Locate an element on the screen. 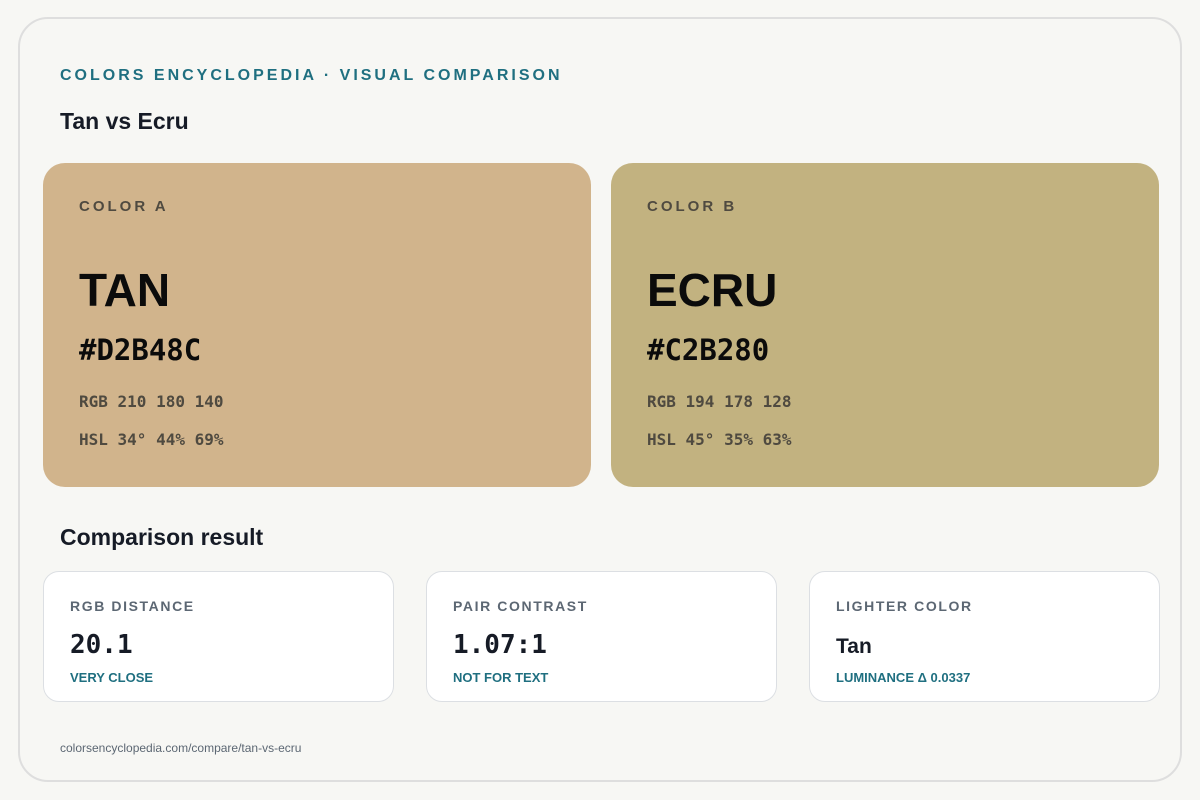 The image size is (1200, 800). color-b-name: ECRU is located at coordinates (712, 290).